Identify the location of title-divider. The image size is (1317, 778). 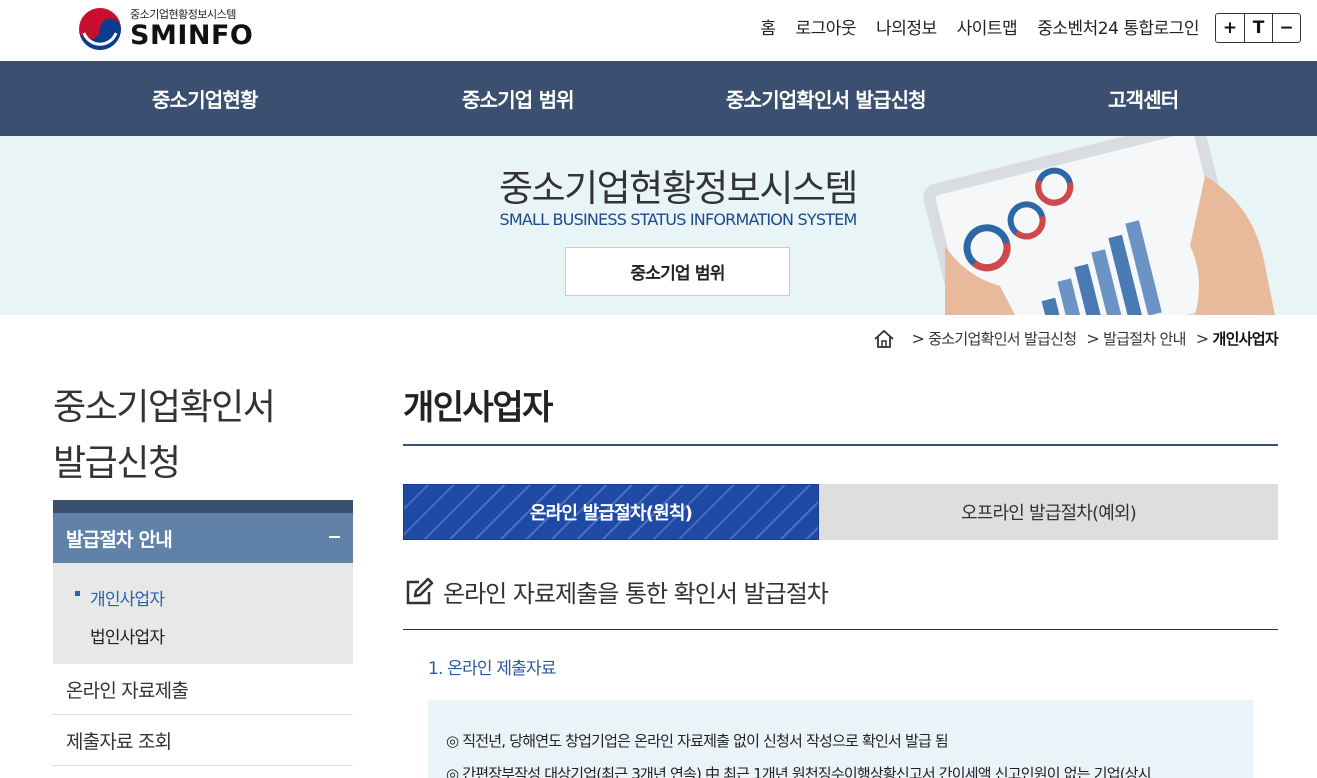
(840, 445).